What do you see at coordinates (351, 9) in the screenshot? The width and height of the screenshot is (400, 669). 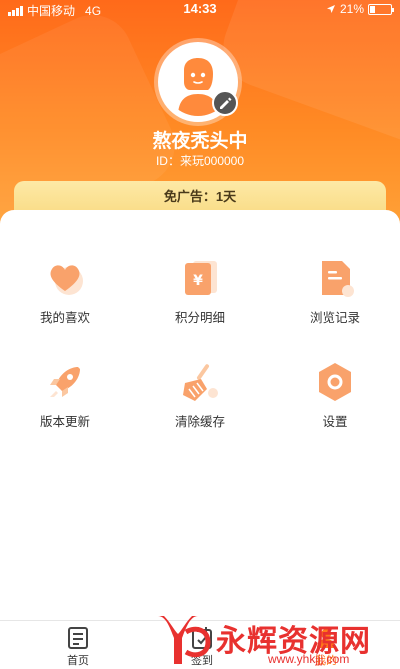 I see `battery-percent: 21%` at bounding box center [351, 9].